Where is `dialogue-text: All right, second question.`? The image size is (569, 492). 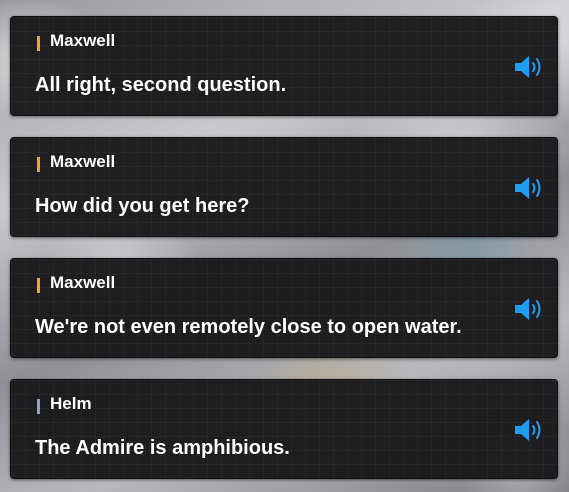 dialogue-text: All right, second question. is located at coordinates (161, 85).